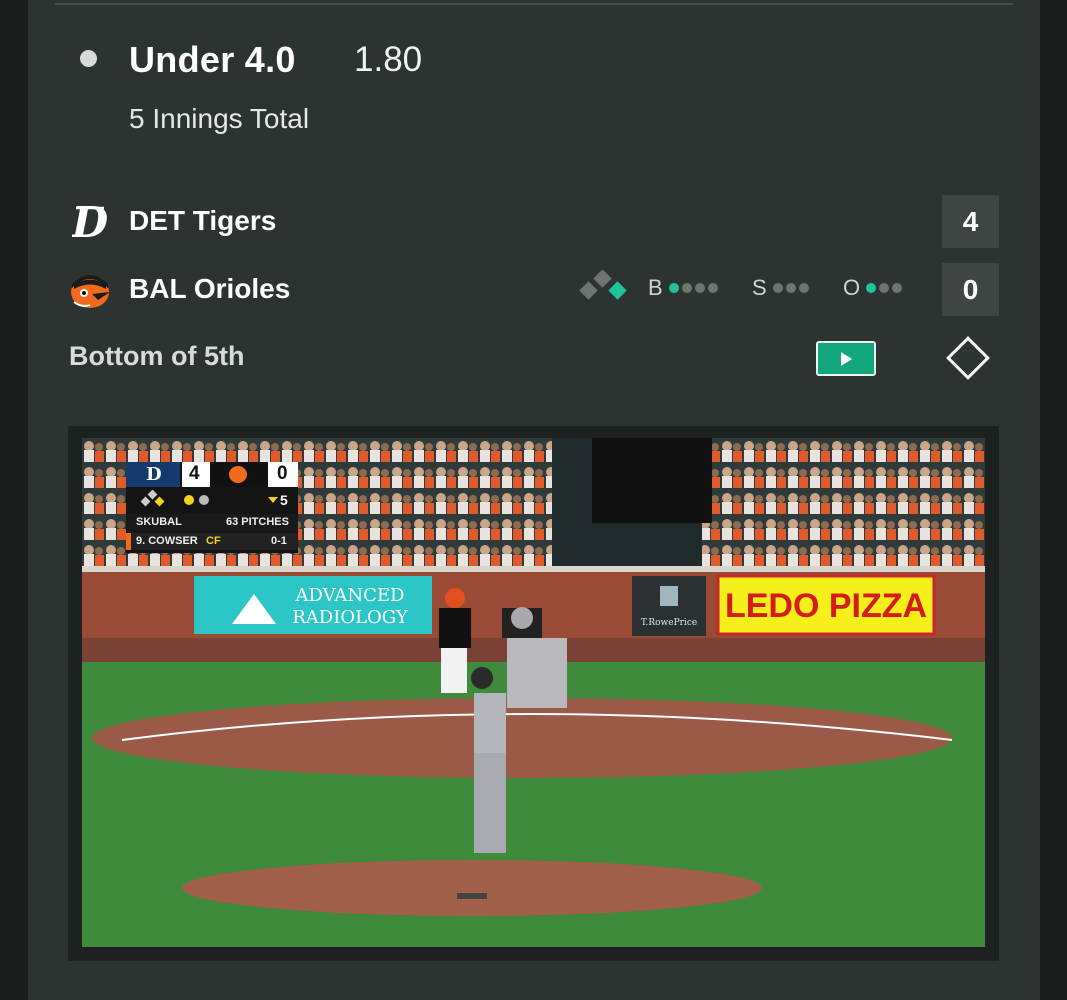  I want to click on sign-trowe: T.RowePrice, so click(669, 623).